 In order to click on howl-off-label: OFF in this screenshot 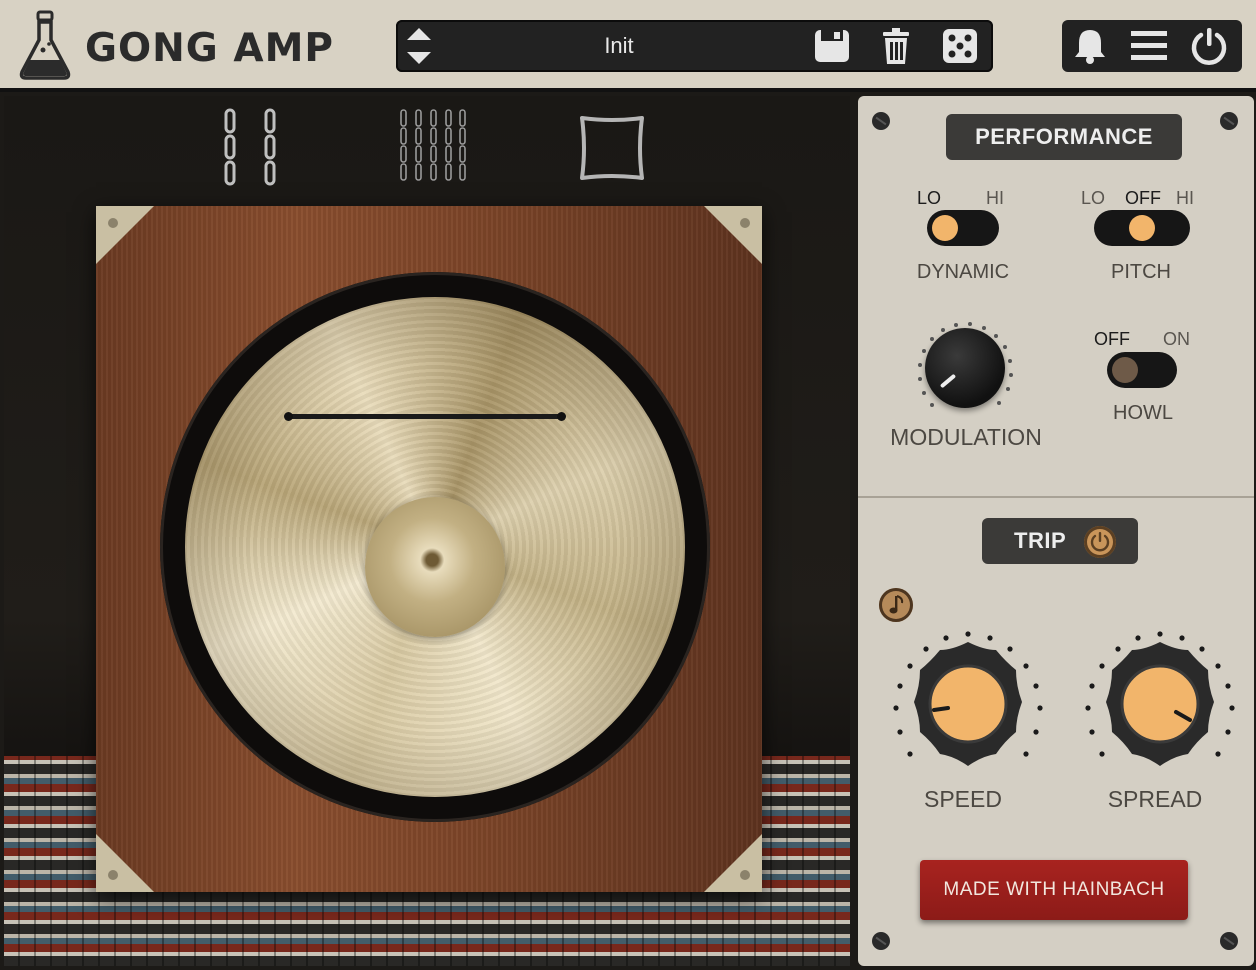, I will do `click(1112, 339)`.